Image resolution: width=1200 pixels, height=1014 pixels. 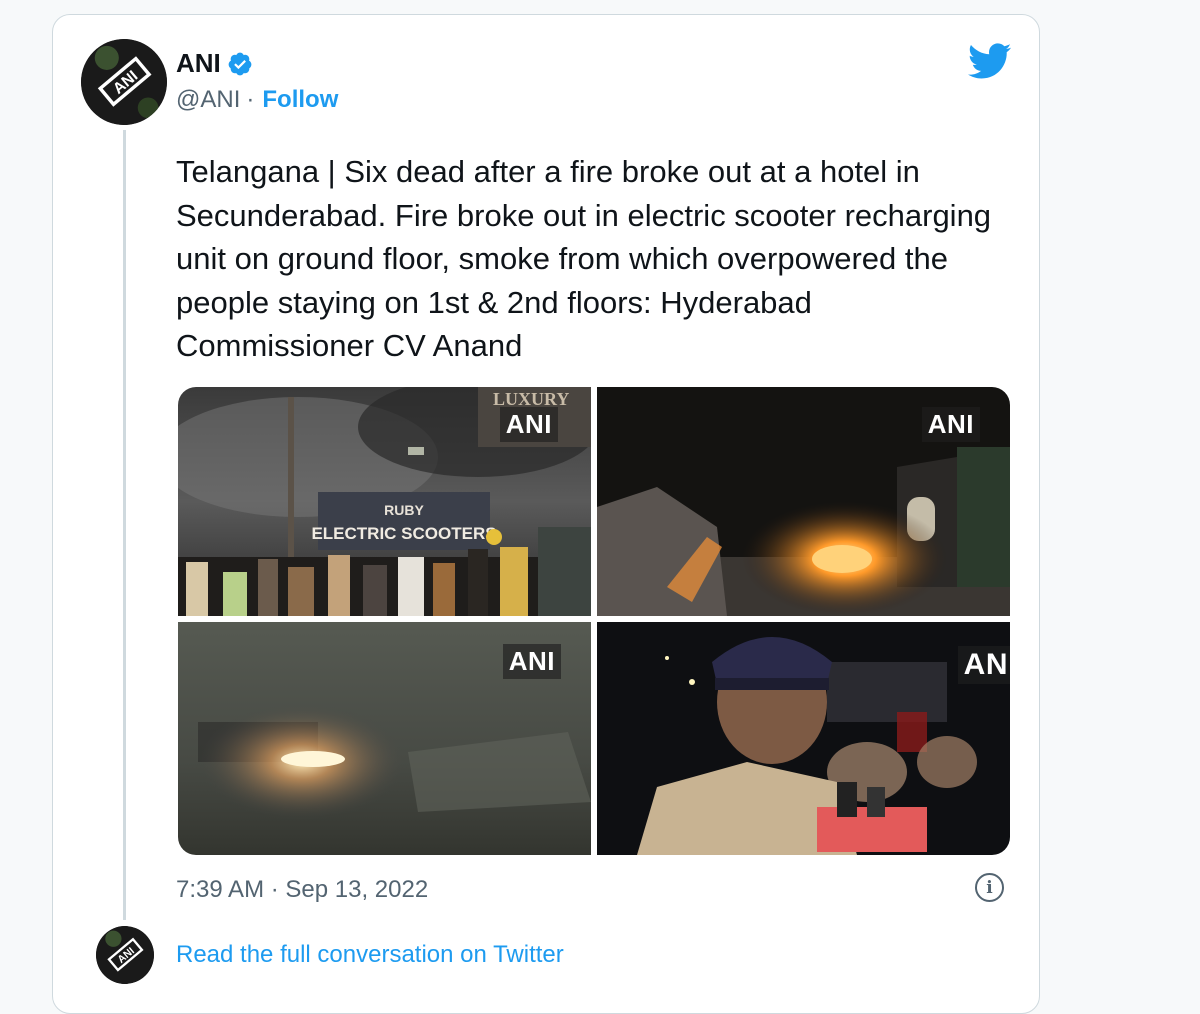 I want to click on electric-scooters-sign-text: ELECTRIC SCOOTERS, so click(x=403, y=533).